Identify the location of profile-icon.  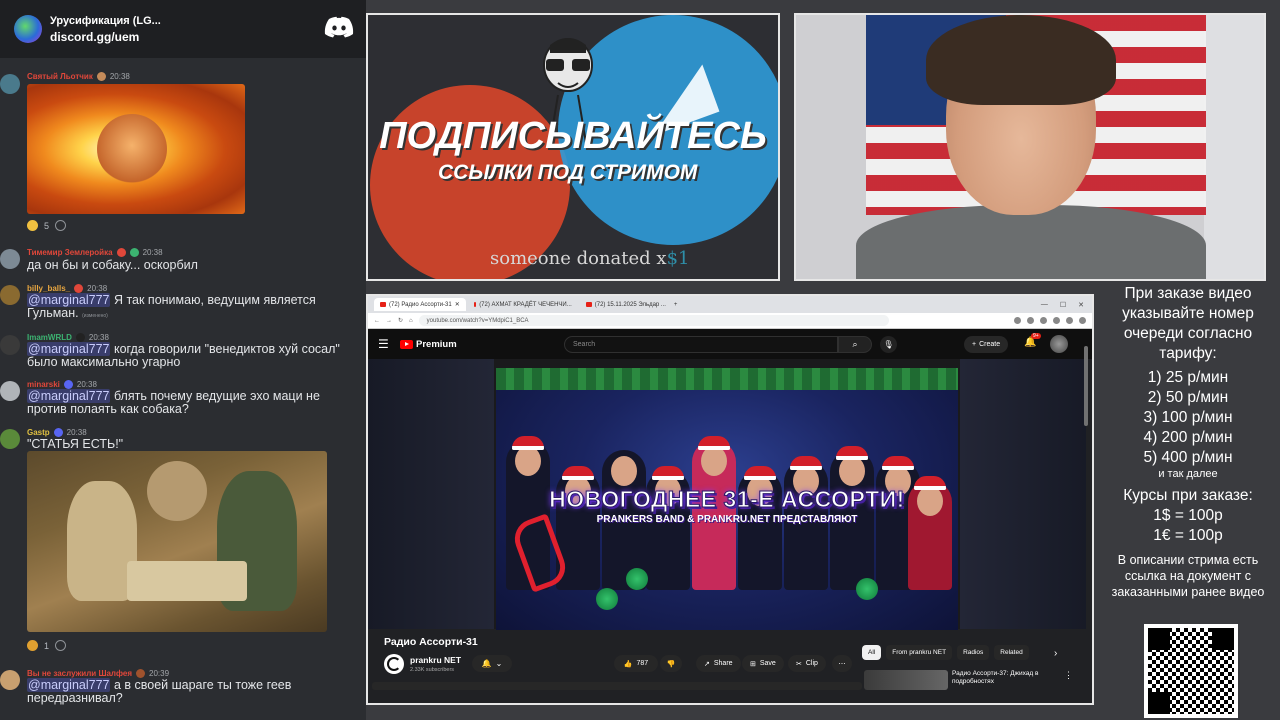
(1082, 320).